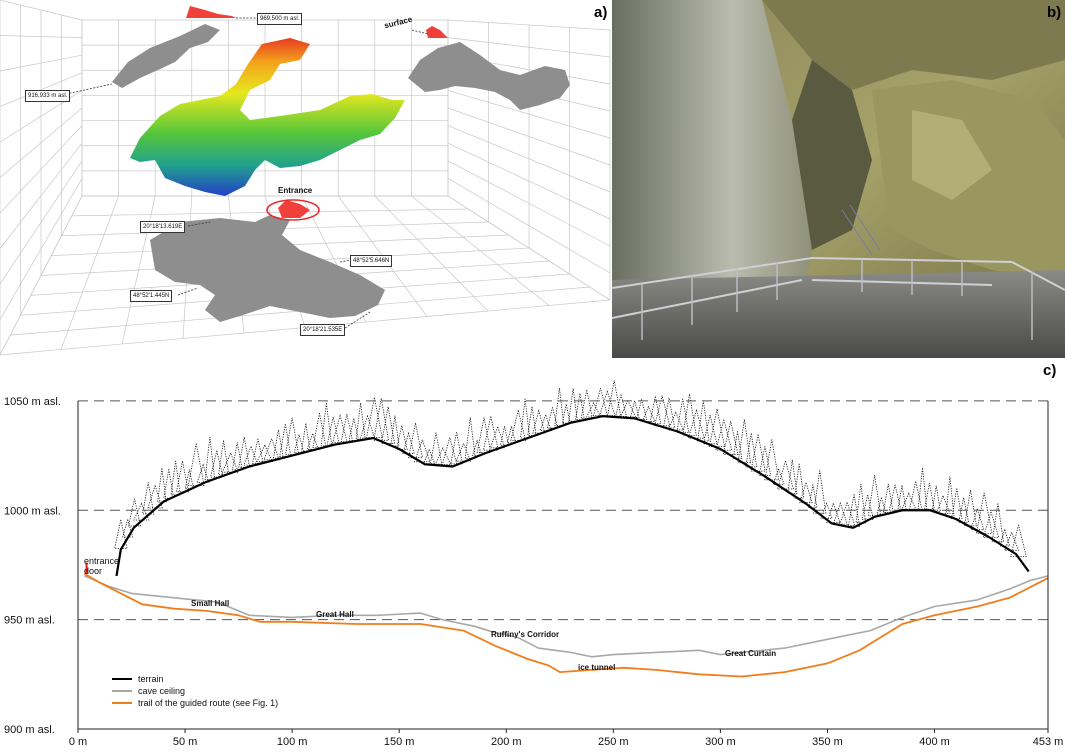 This screenshot has width=1065, height=755. I want to click on x-tick-label: 100 m, so click(292, 742).